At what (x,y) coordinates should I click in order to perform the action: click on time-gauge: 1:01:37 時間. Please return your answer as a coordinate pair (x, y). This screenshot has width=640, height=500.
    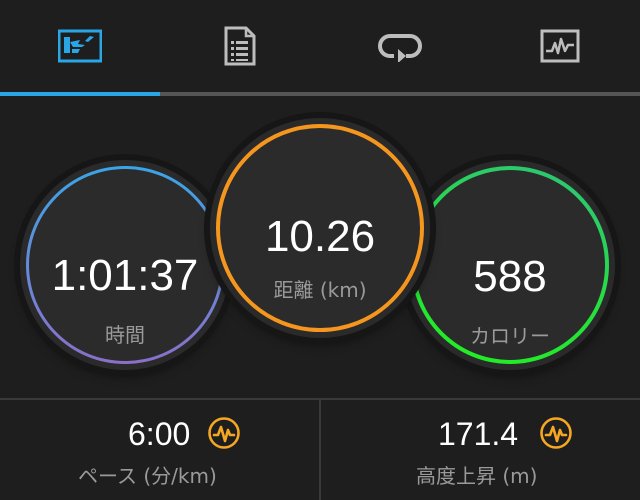
    Looking at the image, I should click on (125, 265).